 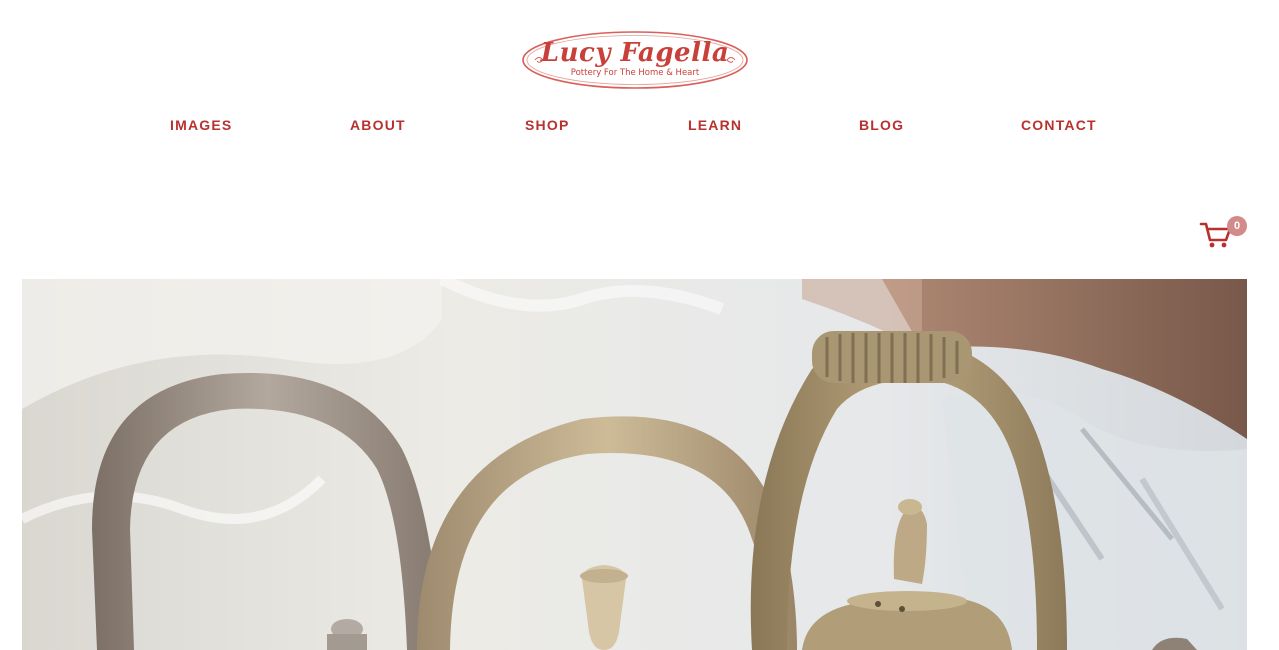 I want to click on logo-title: Lucy Fagella, so click(x=635, y=53).